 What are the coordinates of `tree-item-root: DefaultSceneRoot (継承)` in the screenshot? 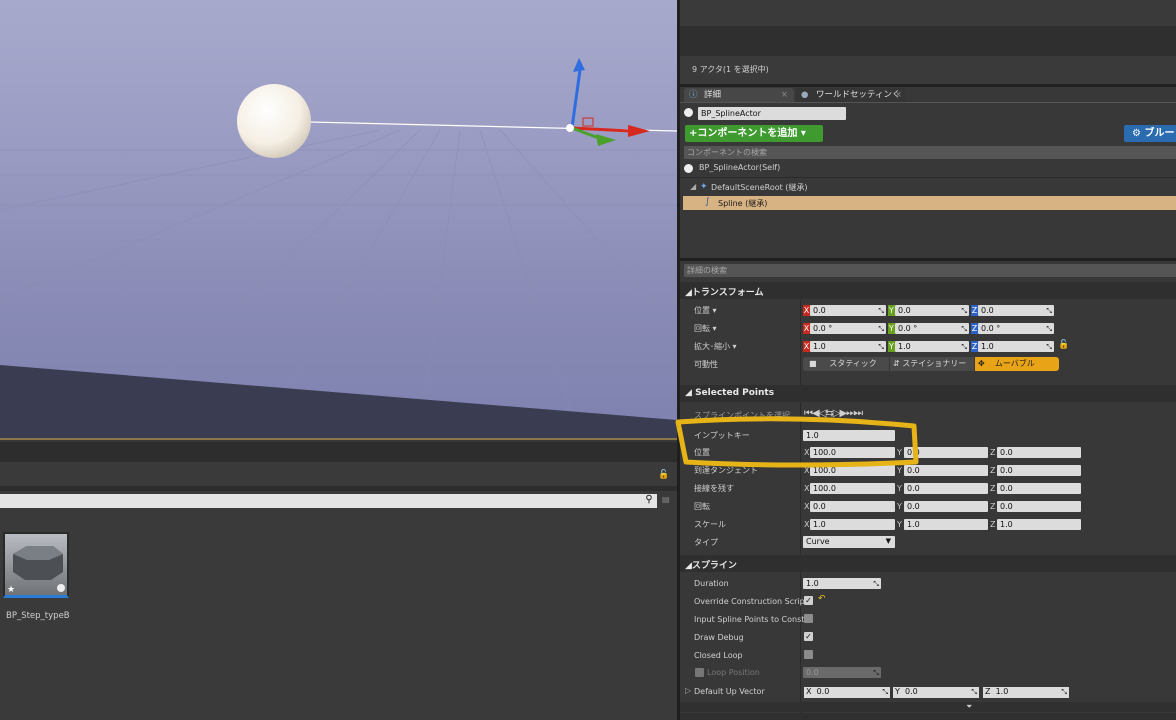 It's located at (759, 187).